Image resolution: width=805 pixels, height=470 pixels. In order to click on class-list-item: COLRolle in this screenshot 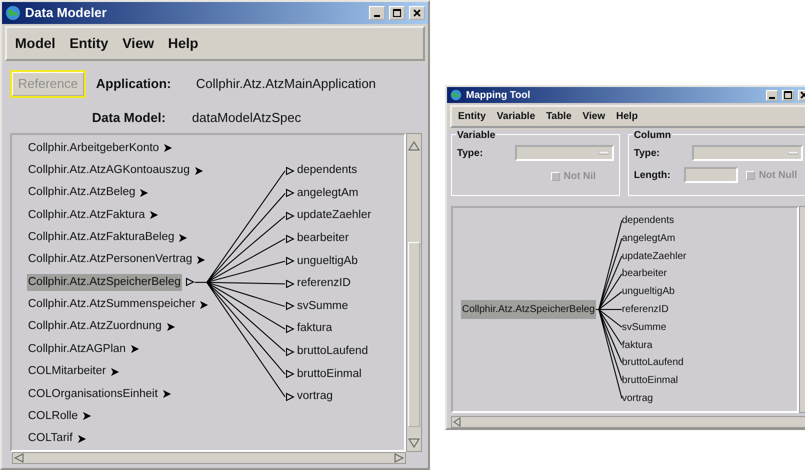, I will do `click(53, 417)`.